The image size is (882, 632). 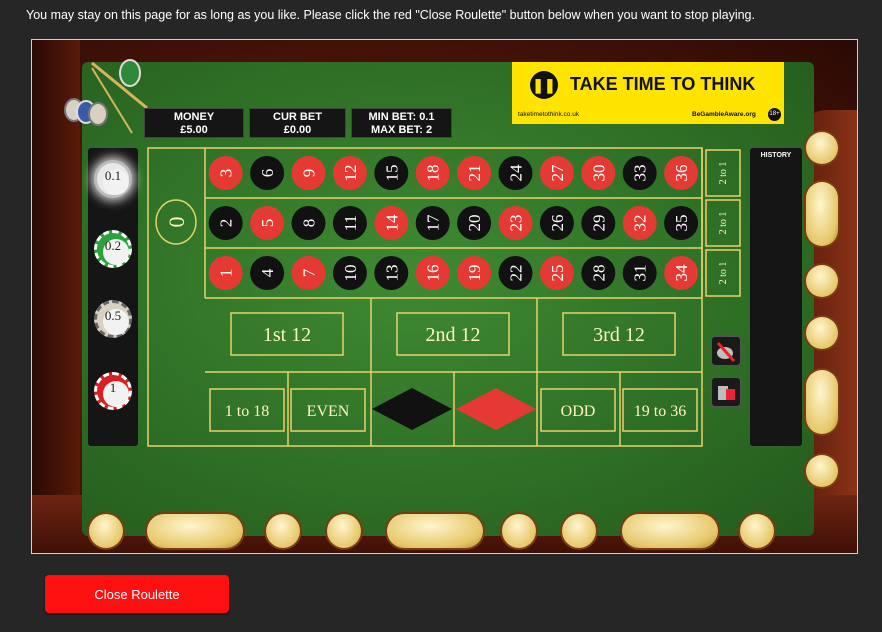 I want to click on number-label: 31, so click(x=640, y=273).